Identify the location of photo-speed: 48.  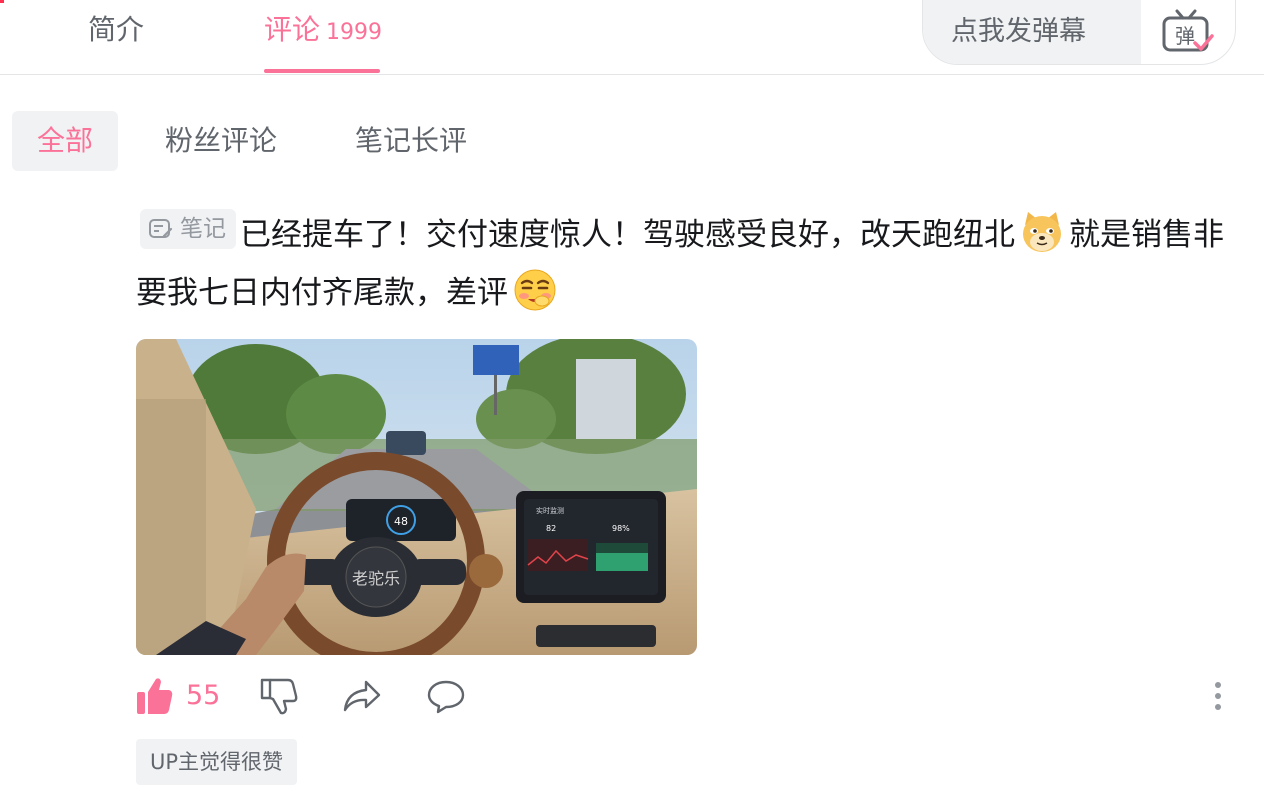
(401, 521).